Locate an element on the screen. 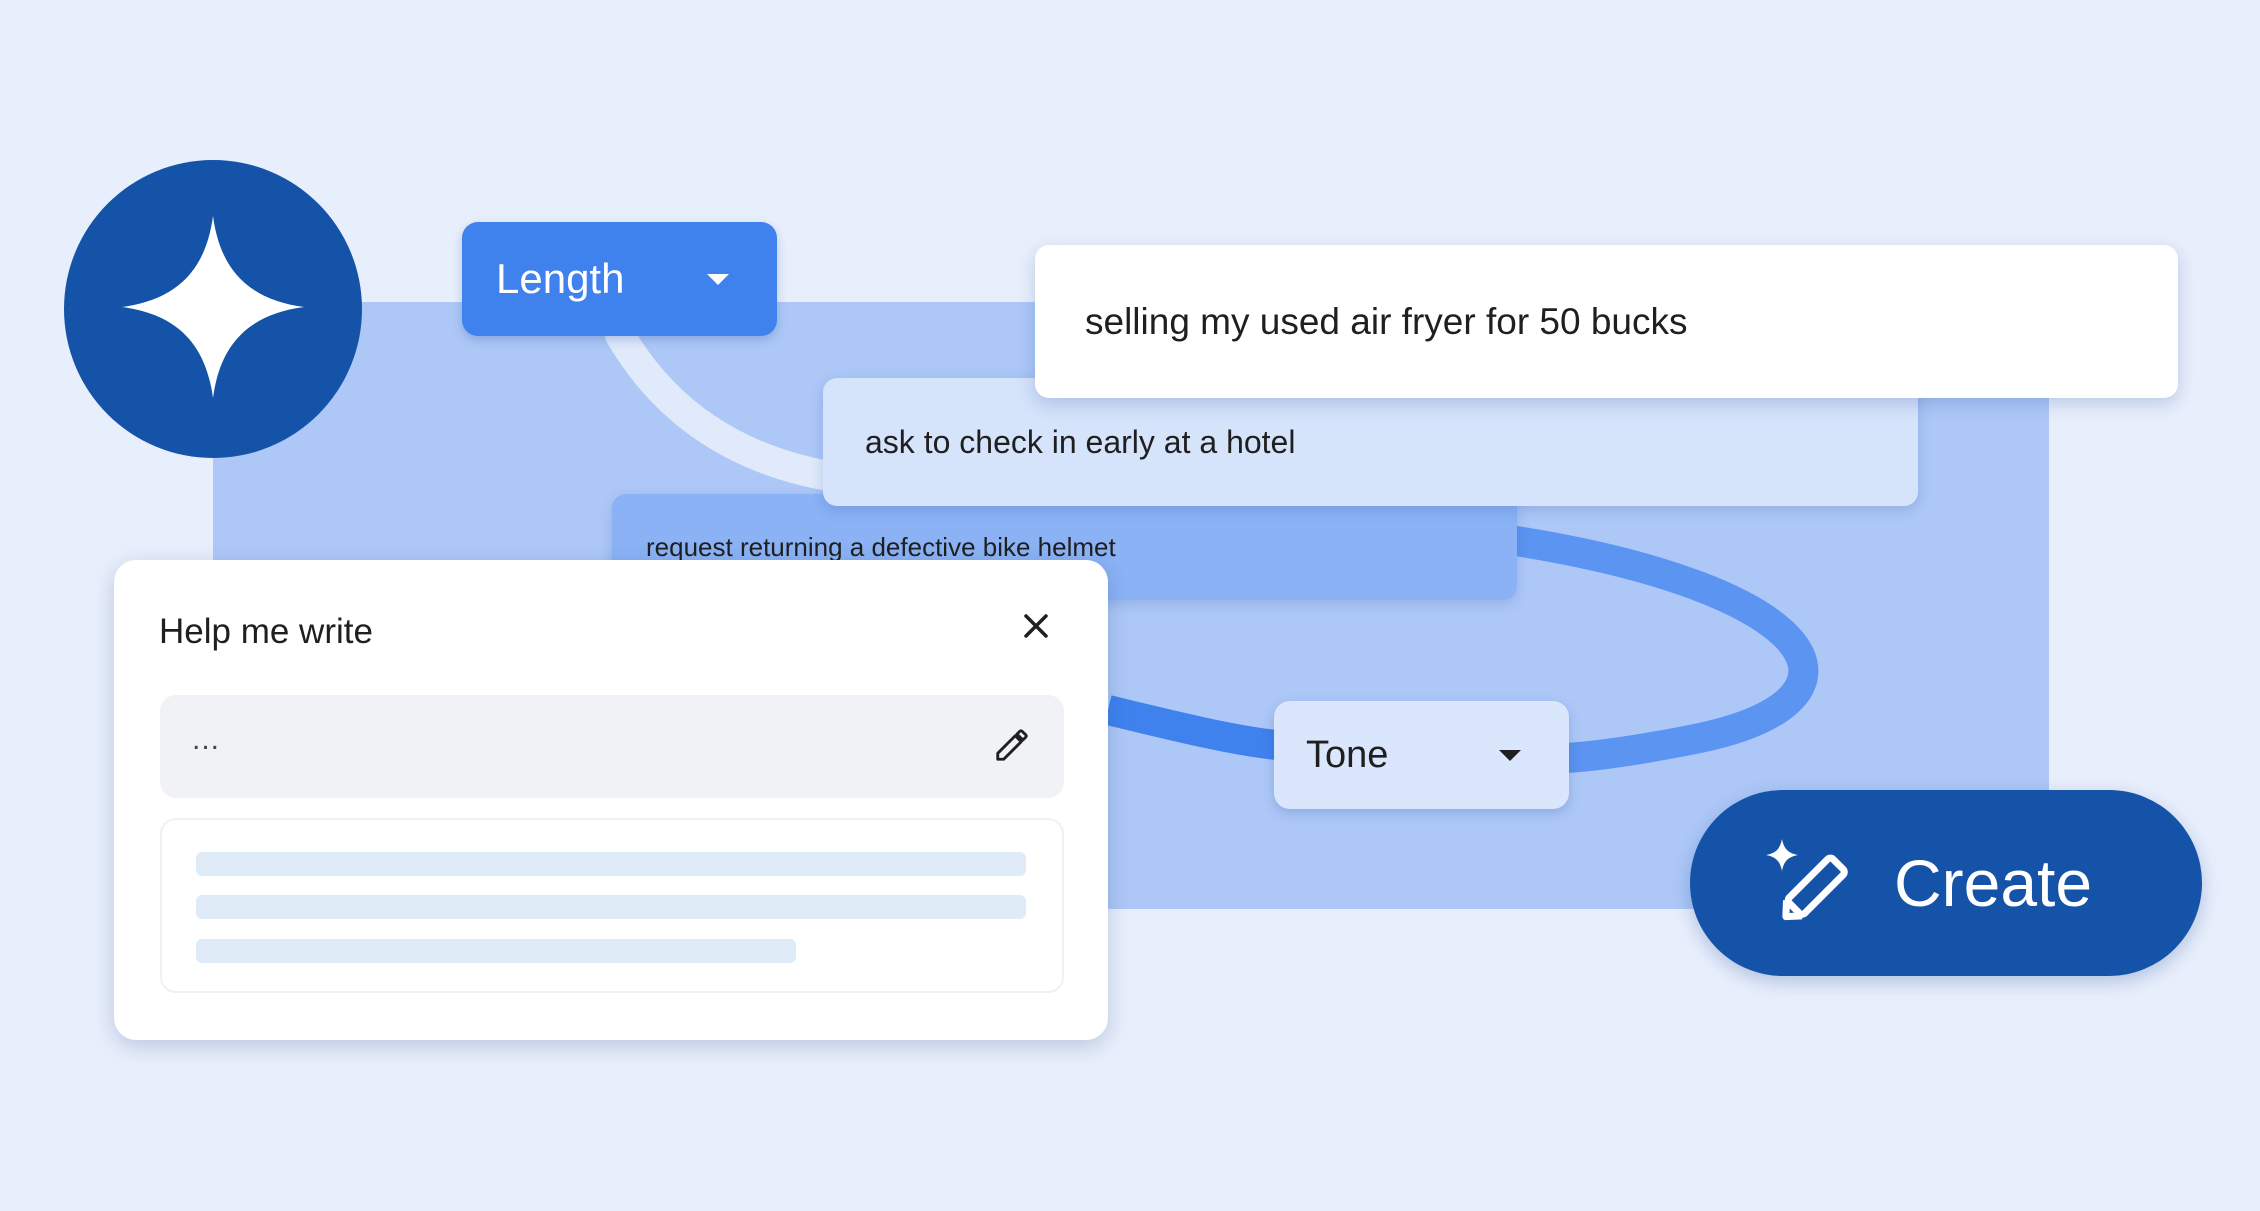 The width and height of the screenshot is (2260, 1211). pencil-icon is located at coordinates (1012, 747).